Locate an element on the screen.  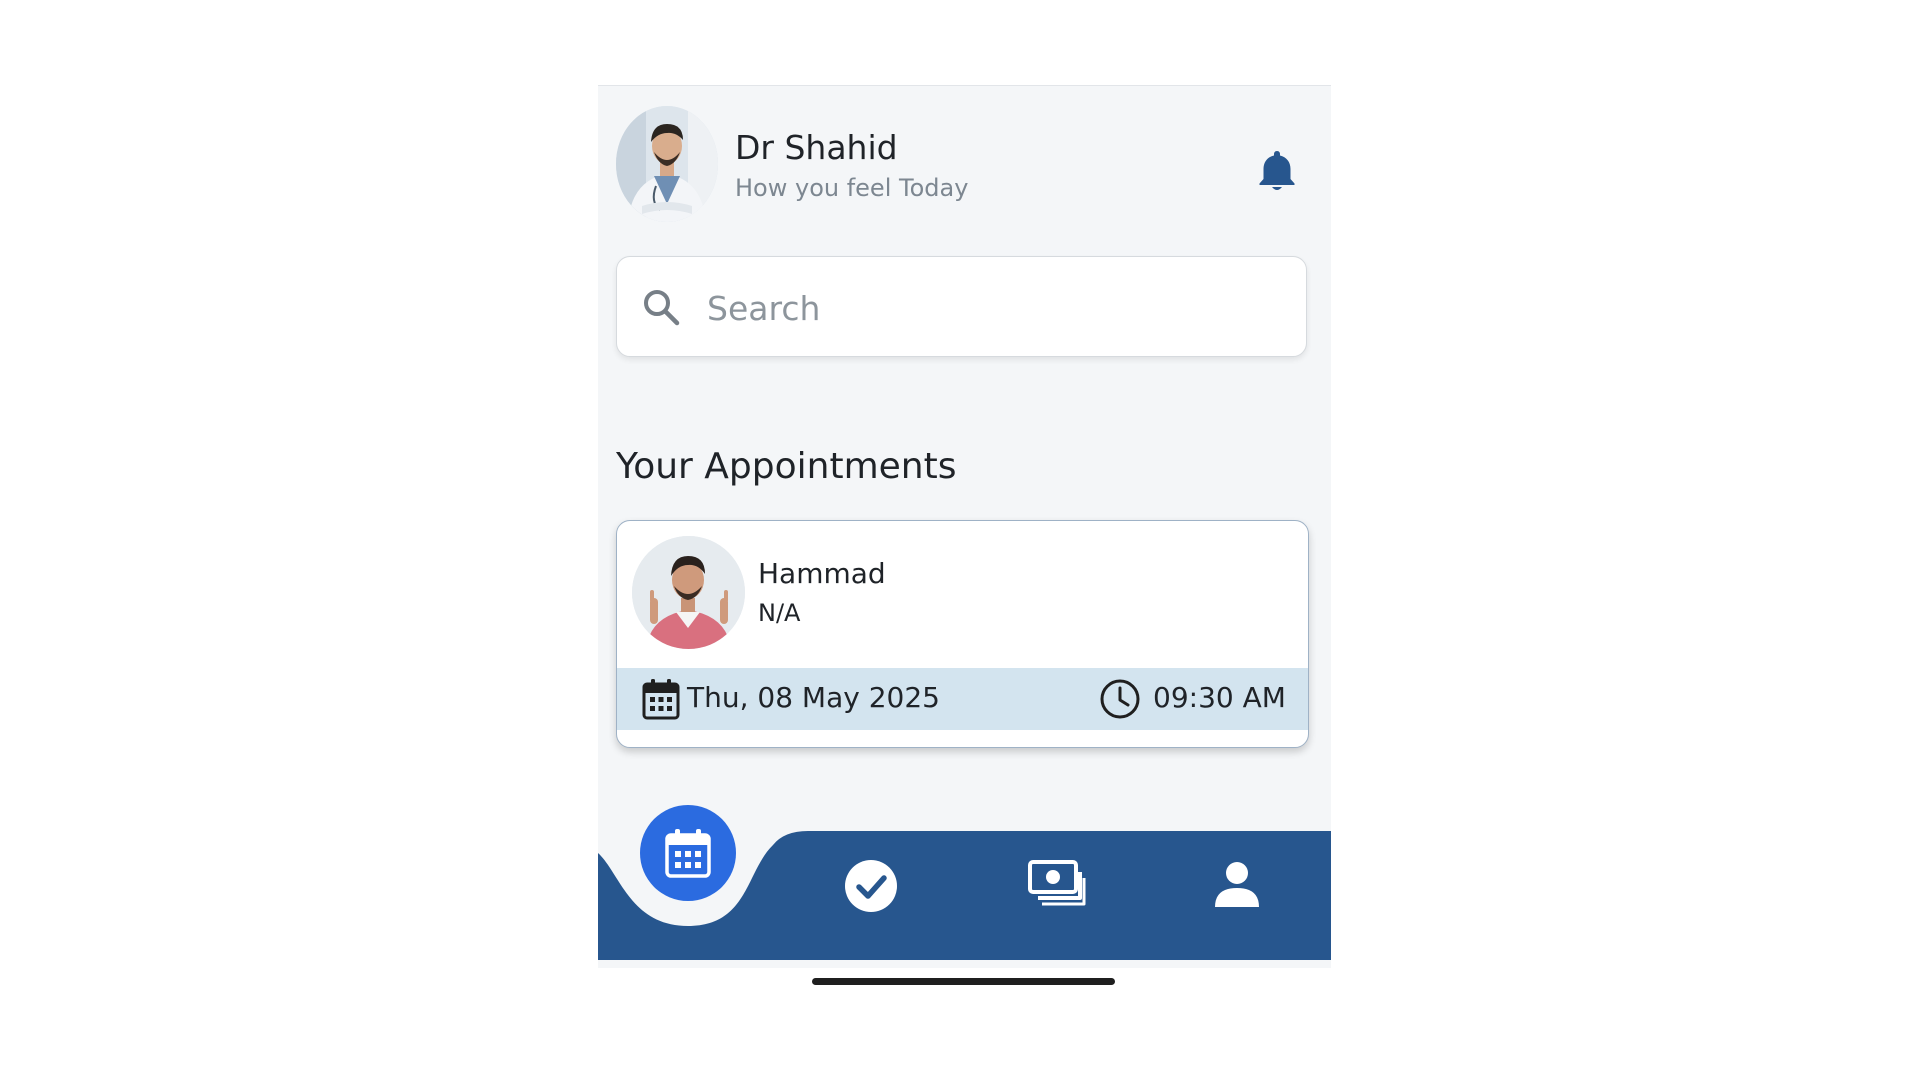
clock-icon is located at coordinates (1120, 699).